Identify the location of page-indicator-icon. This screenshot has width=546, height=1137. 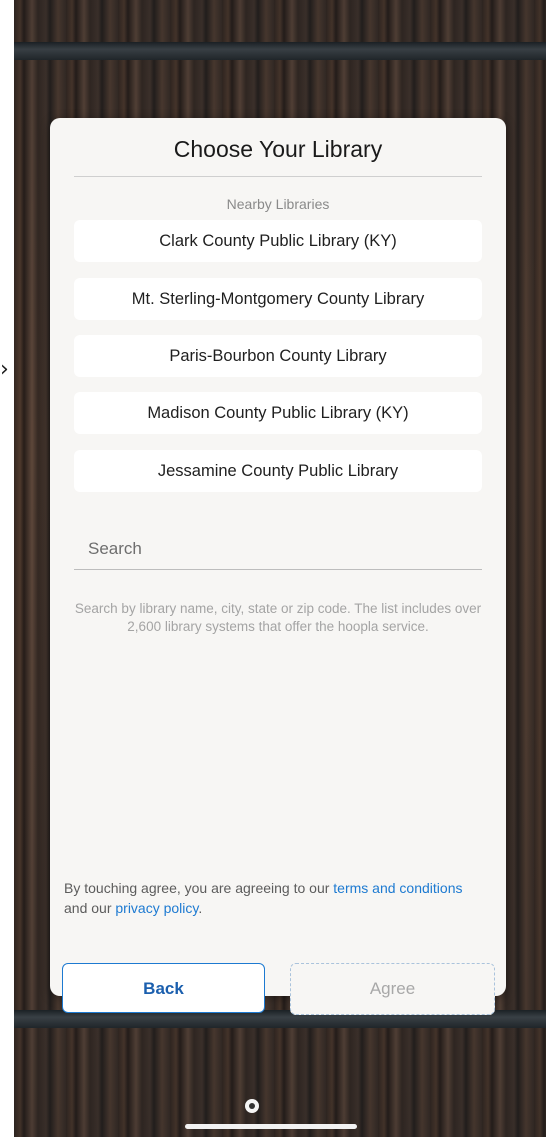
(252, 1106).